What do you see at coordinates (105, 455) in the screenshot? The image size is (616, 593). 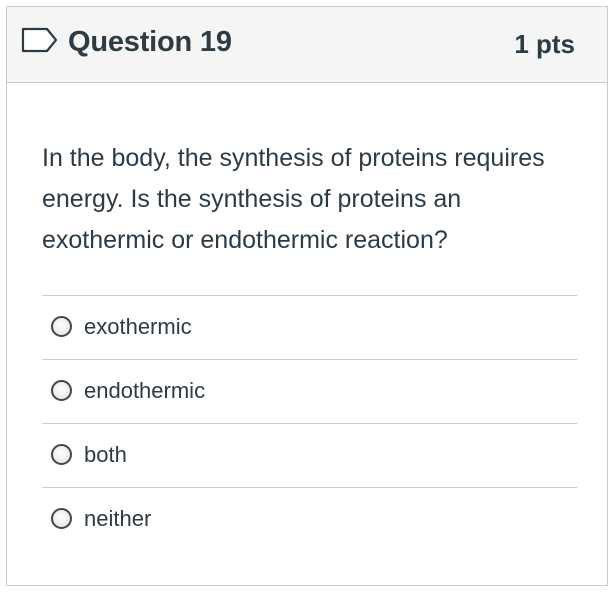 I see `answer-label: both` at bounding box center [105, 455].